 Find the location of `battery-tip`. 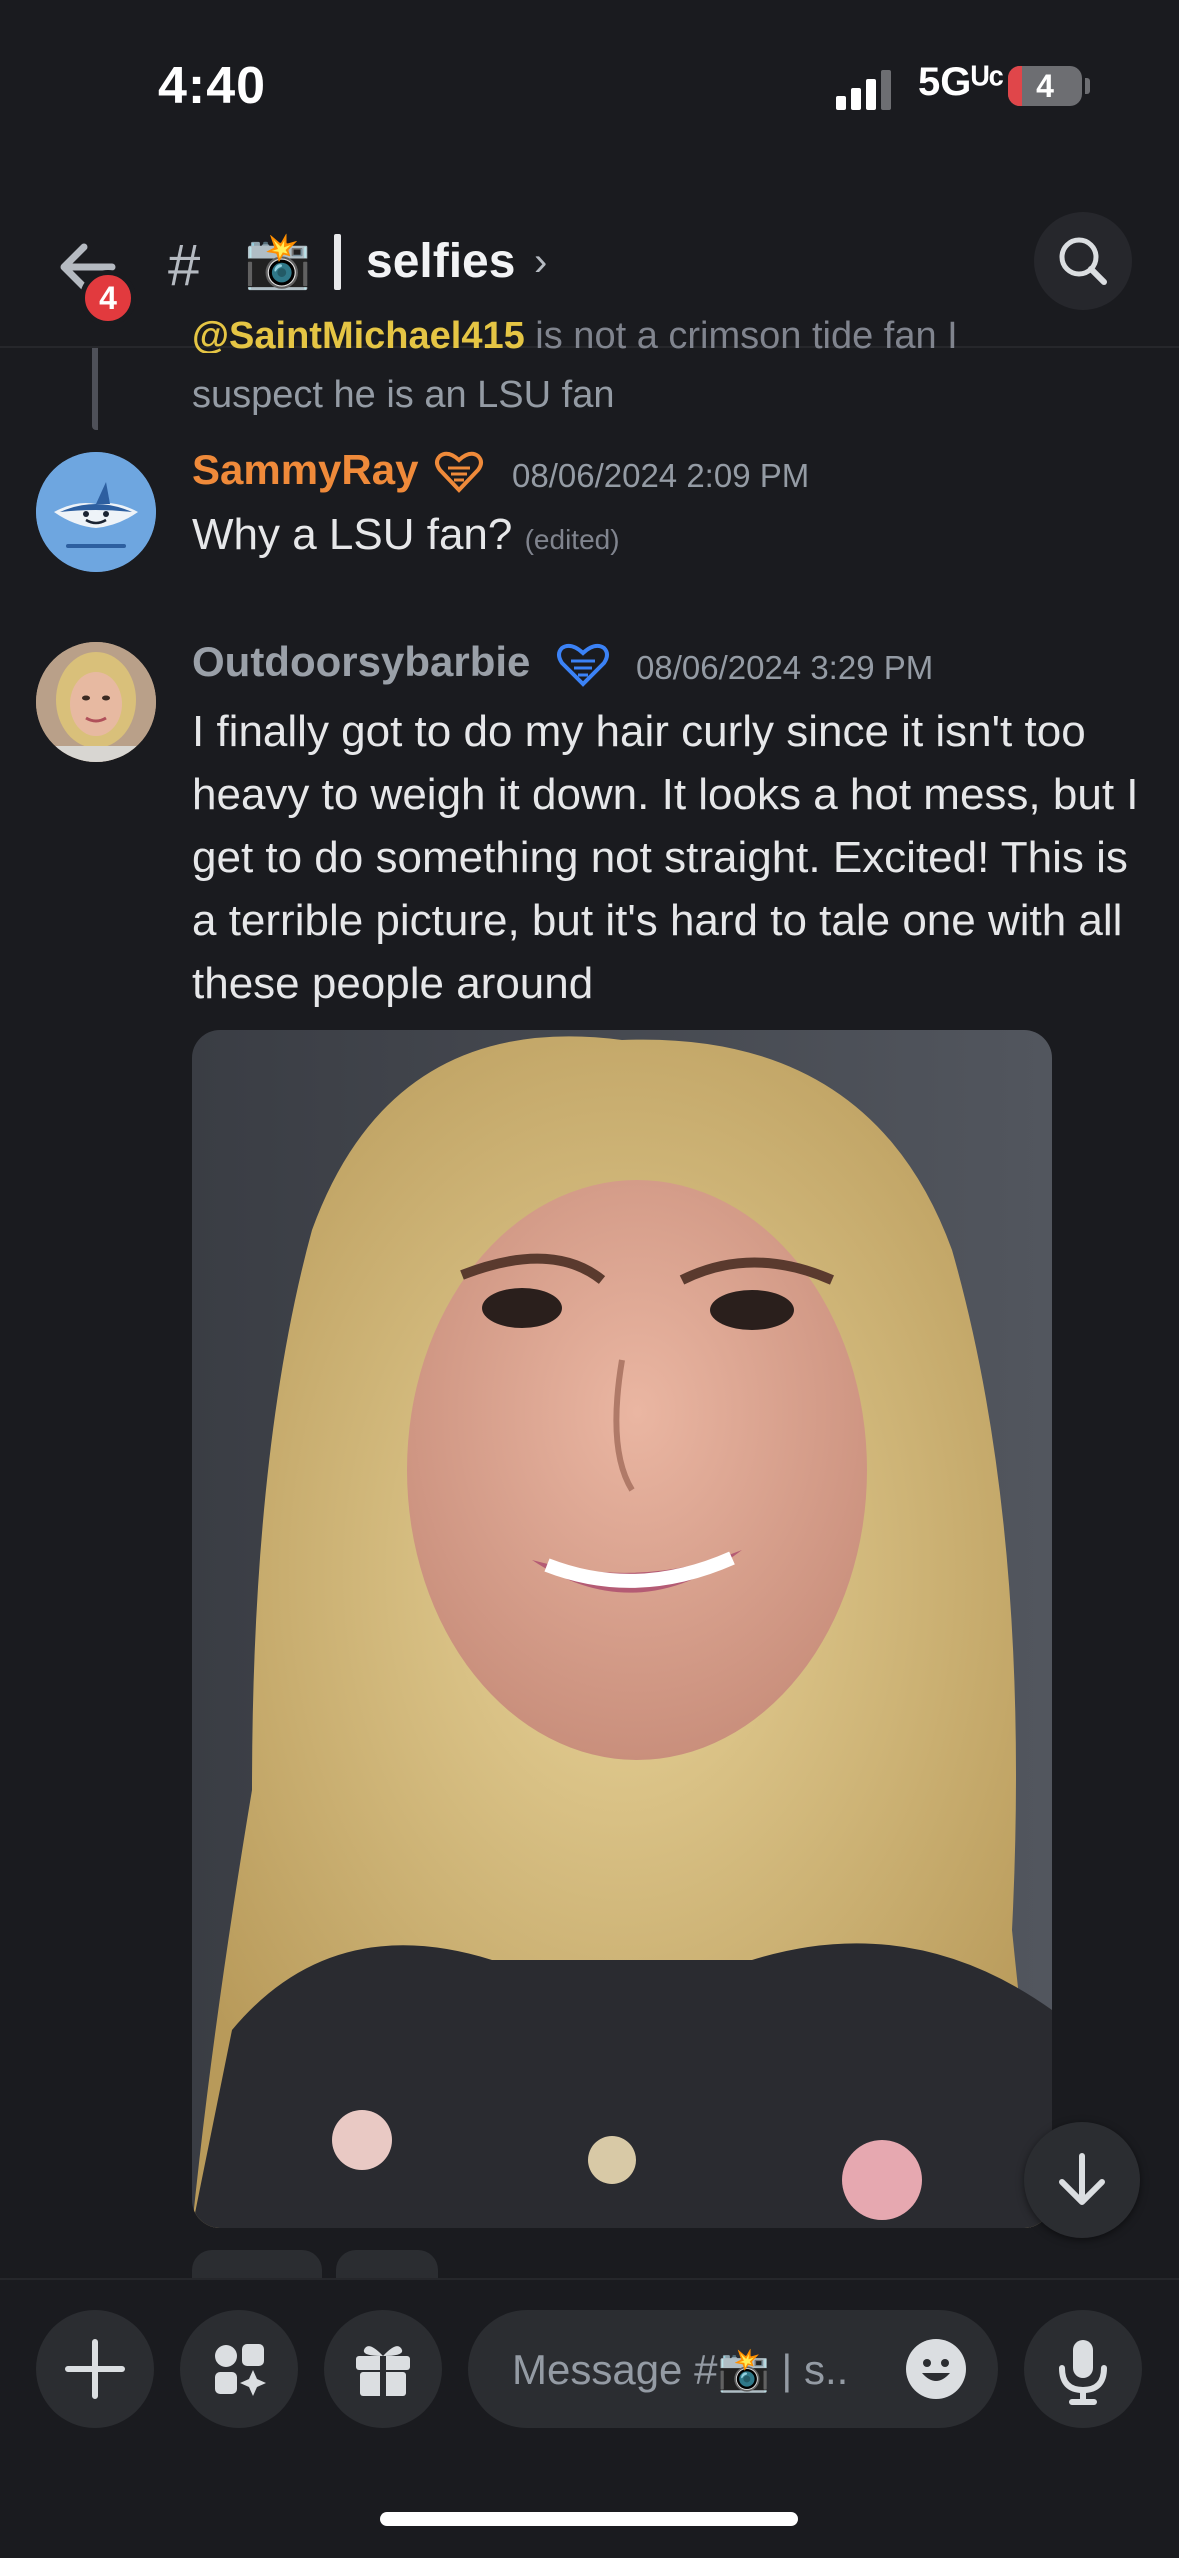

battery-tip is located at coordinates (1087, 86).